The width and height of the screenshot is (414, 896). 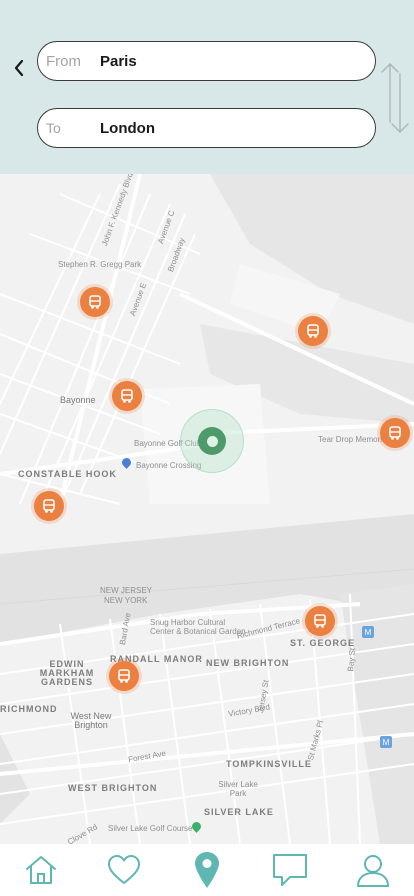 I want to click on nav-messages, so click(x=290, y=870).